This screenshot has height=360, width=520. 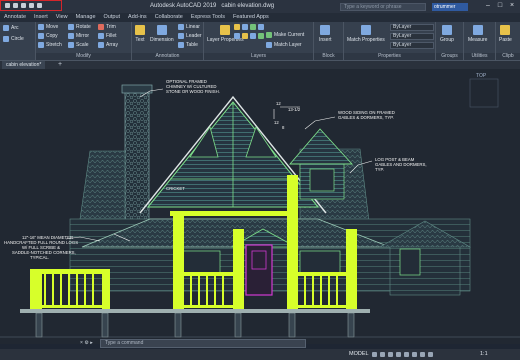 I want to click on layer-on-icon, so click(x=237, y=27).